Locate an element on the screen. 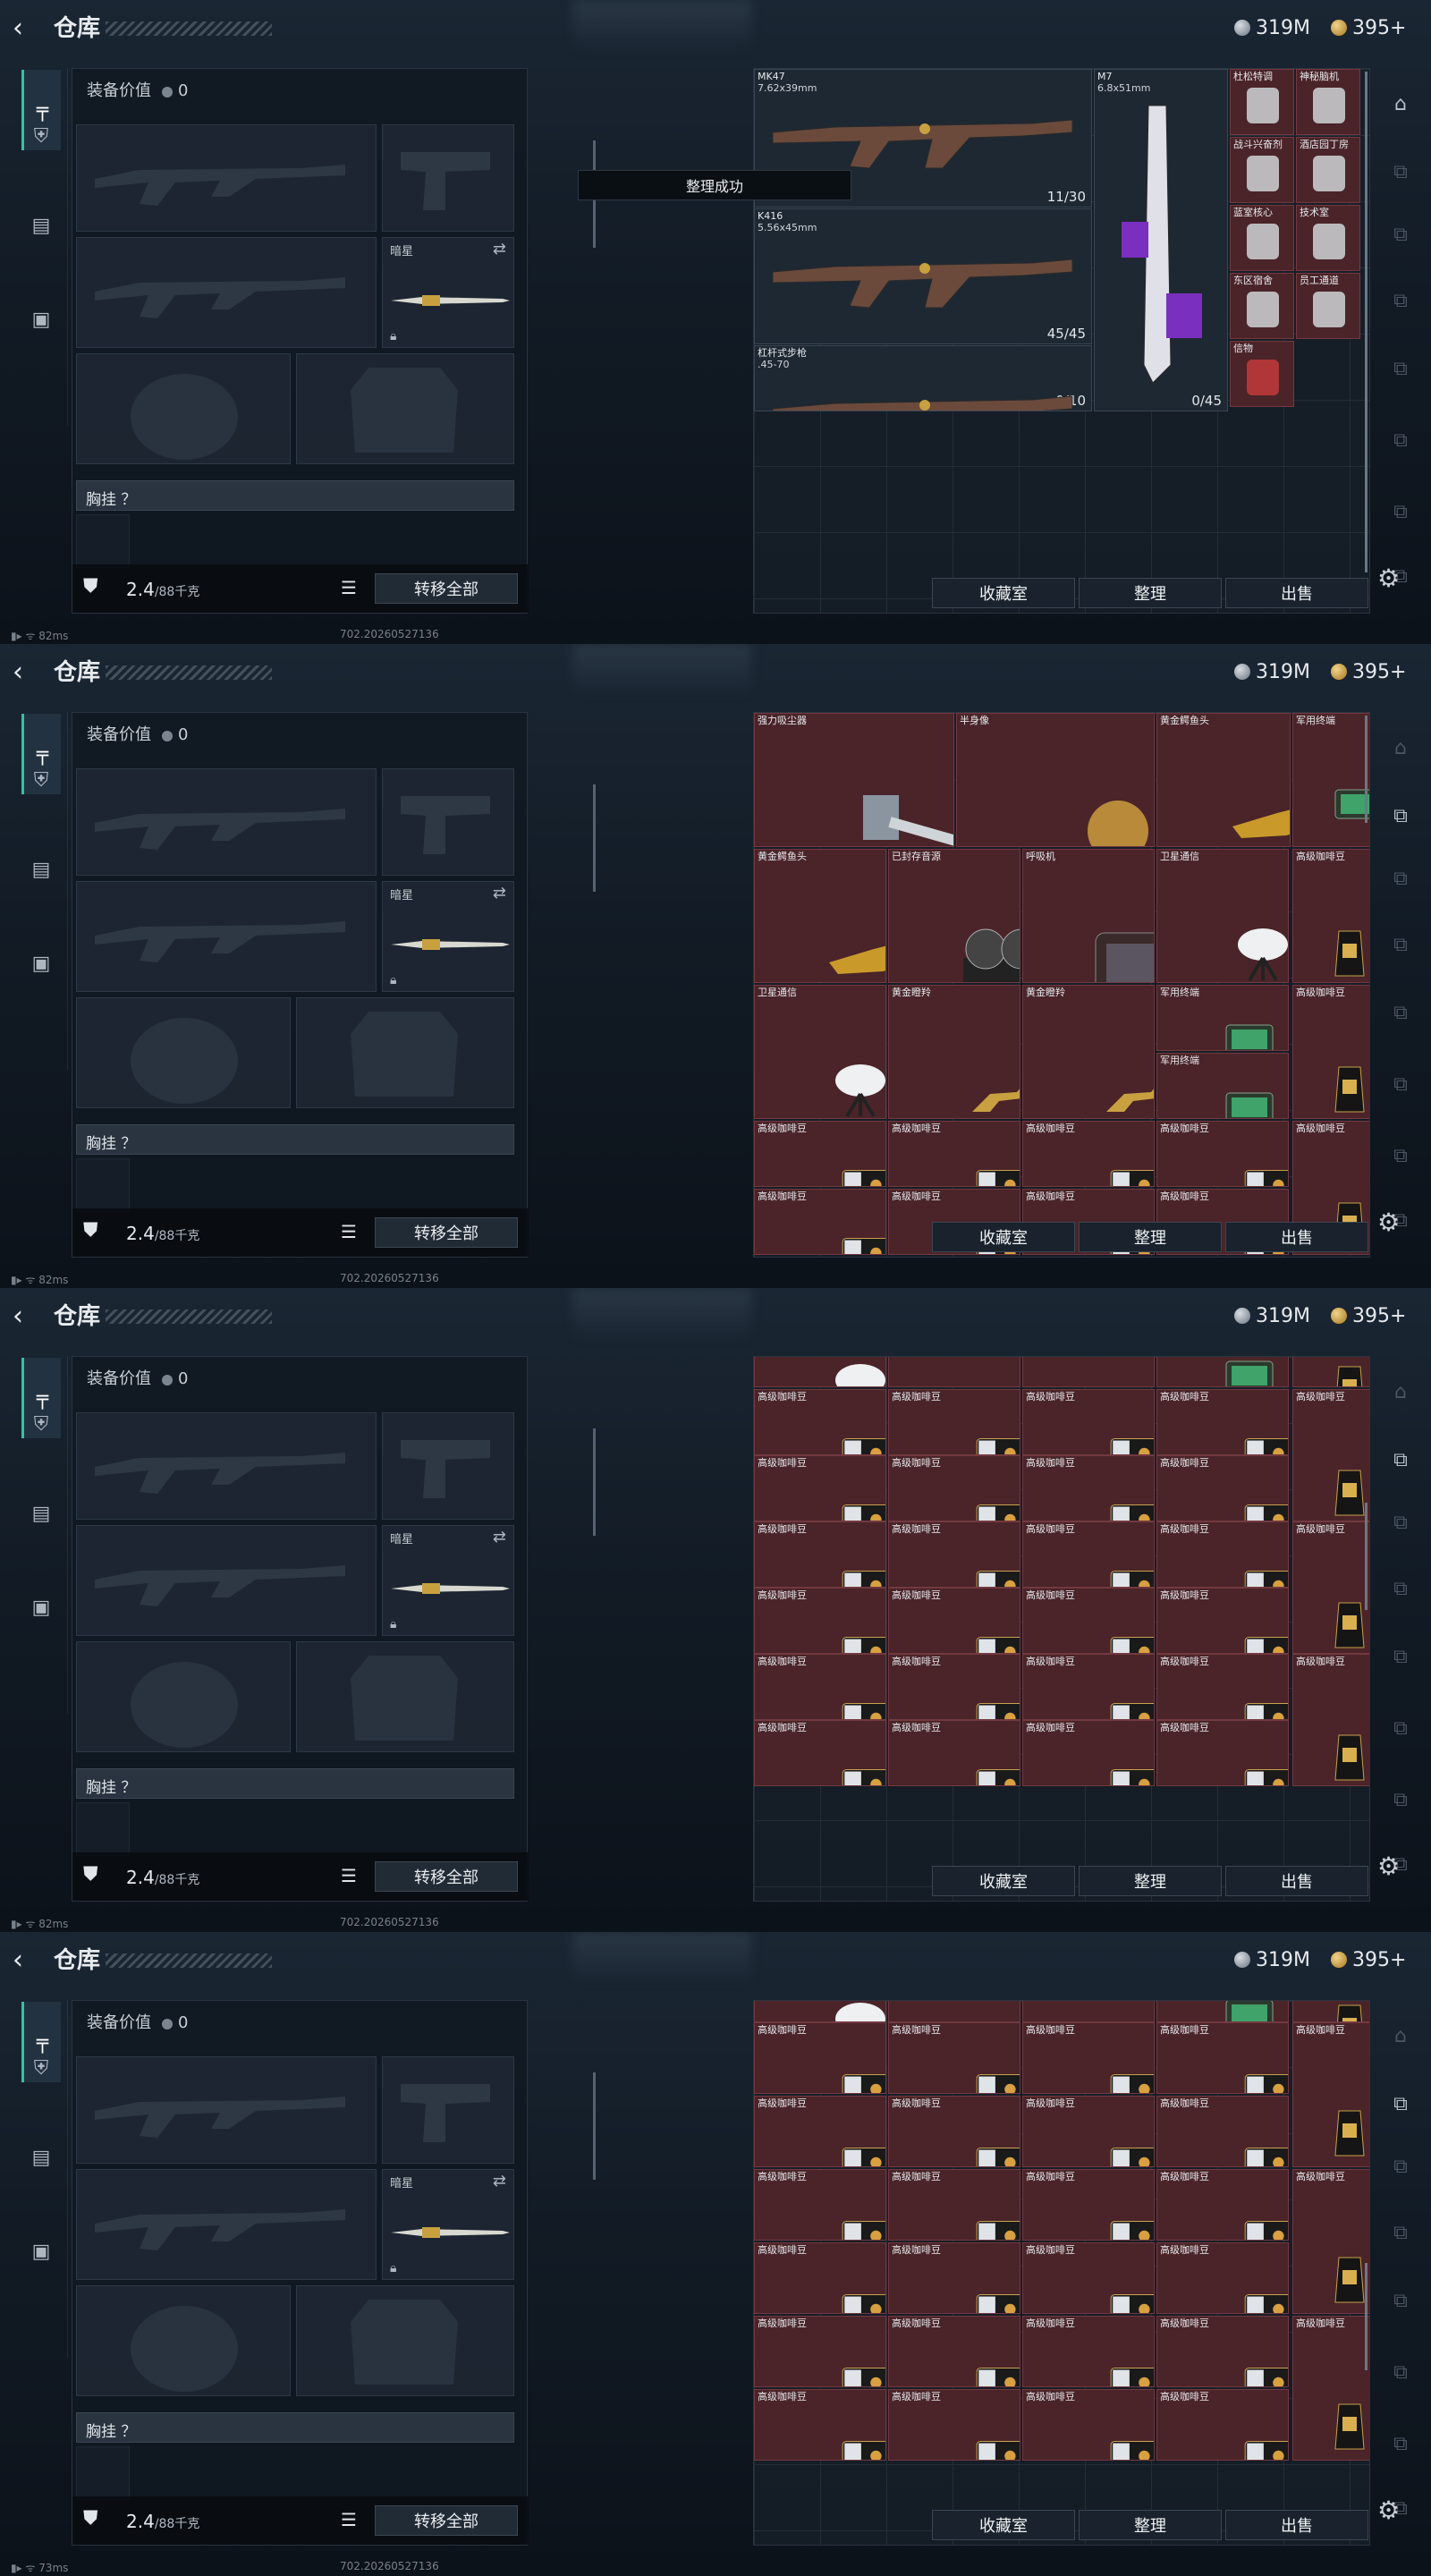  stash-scrollbar is located at coordinates (1366, 2316).